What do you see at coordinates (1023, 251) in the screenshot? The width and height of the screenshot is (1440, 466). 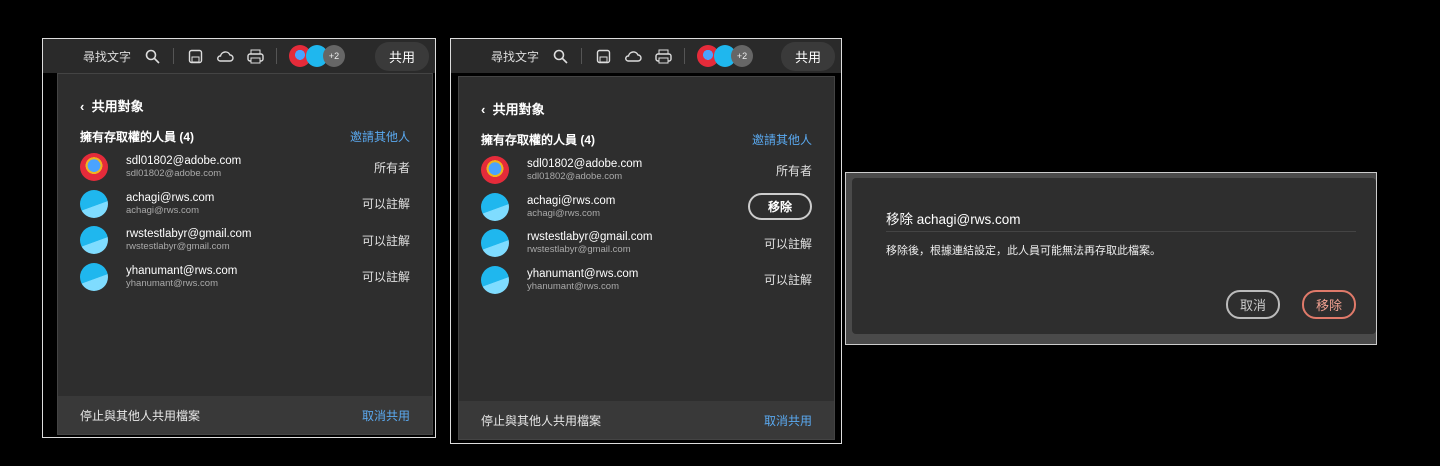 I see `dialog-message: 移除後，根據連結設定，此人員可能無法再存取此檔案。` at bounding box center [1023, 251].